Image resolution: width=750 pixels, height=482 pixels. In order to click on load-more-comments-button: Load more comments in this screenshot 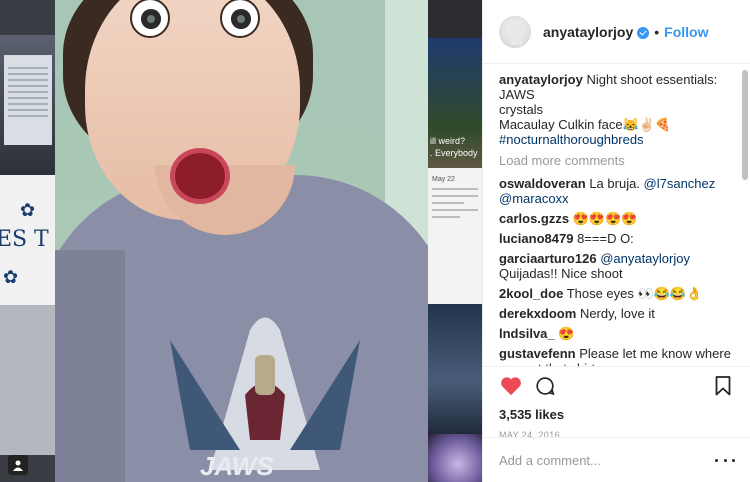, I will do `click(617, 160)`.